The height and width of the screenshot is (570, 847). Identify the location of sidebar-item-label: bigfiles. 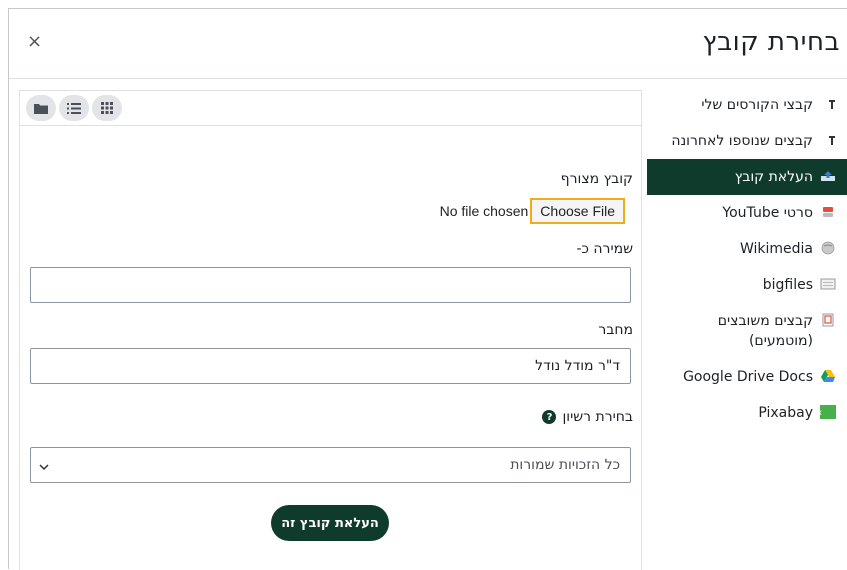
(787, 285).